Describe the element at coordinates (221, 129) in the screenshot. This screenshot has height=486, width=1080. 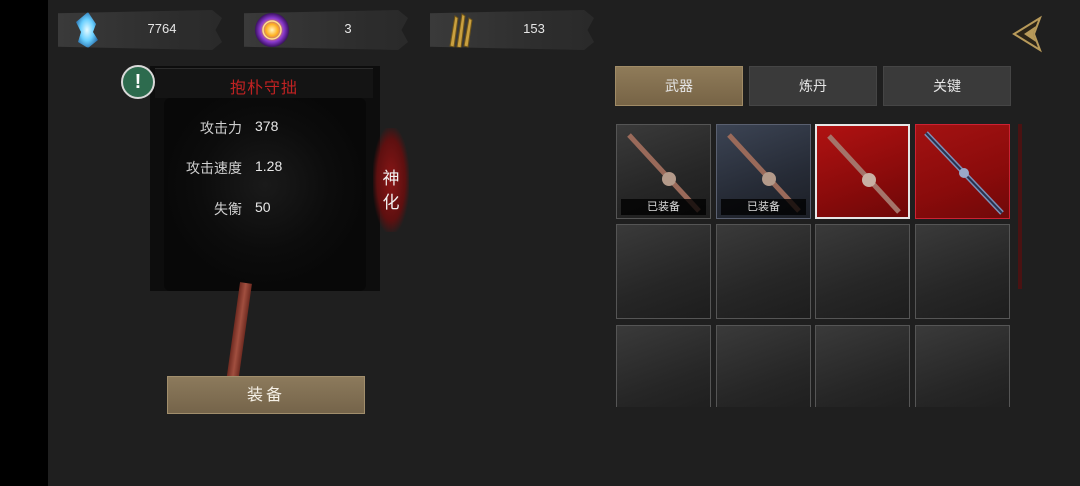
I see `stat-label: 攻击力` at that location.